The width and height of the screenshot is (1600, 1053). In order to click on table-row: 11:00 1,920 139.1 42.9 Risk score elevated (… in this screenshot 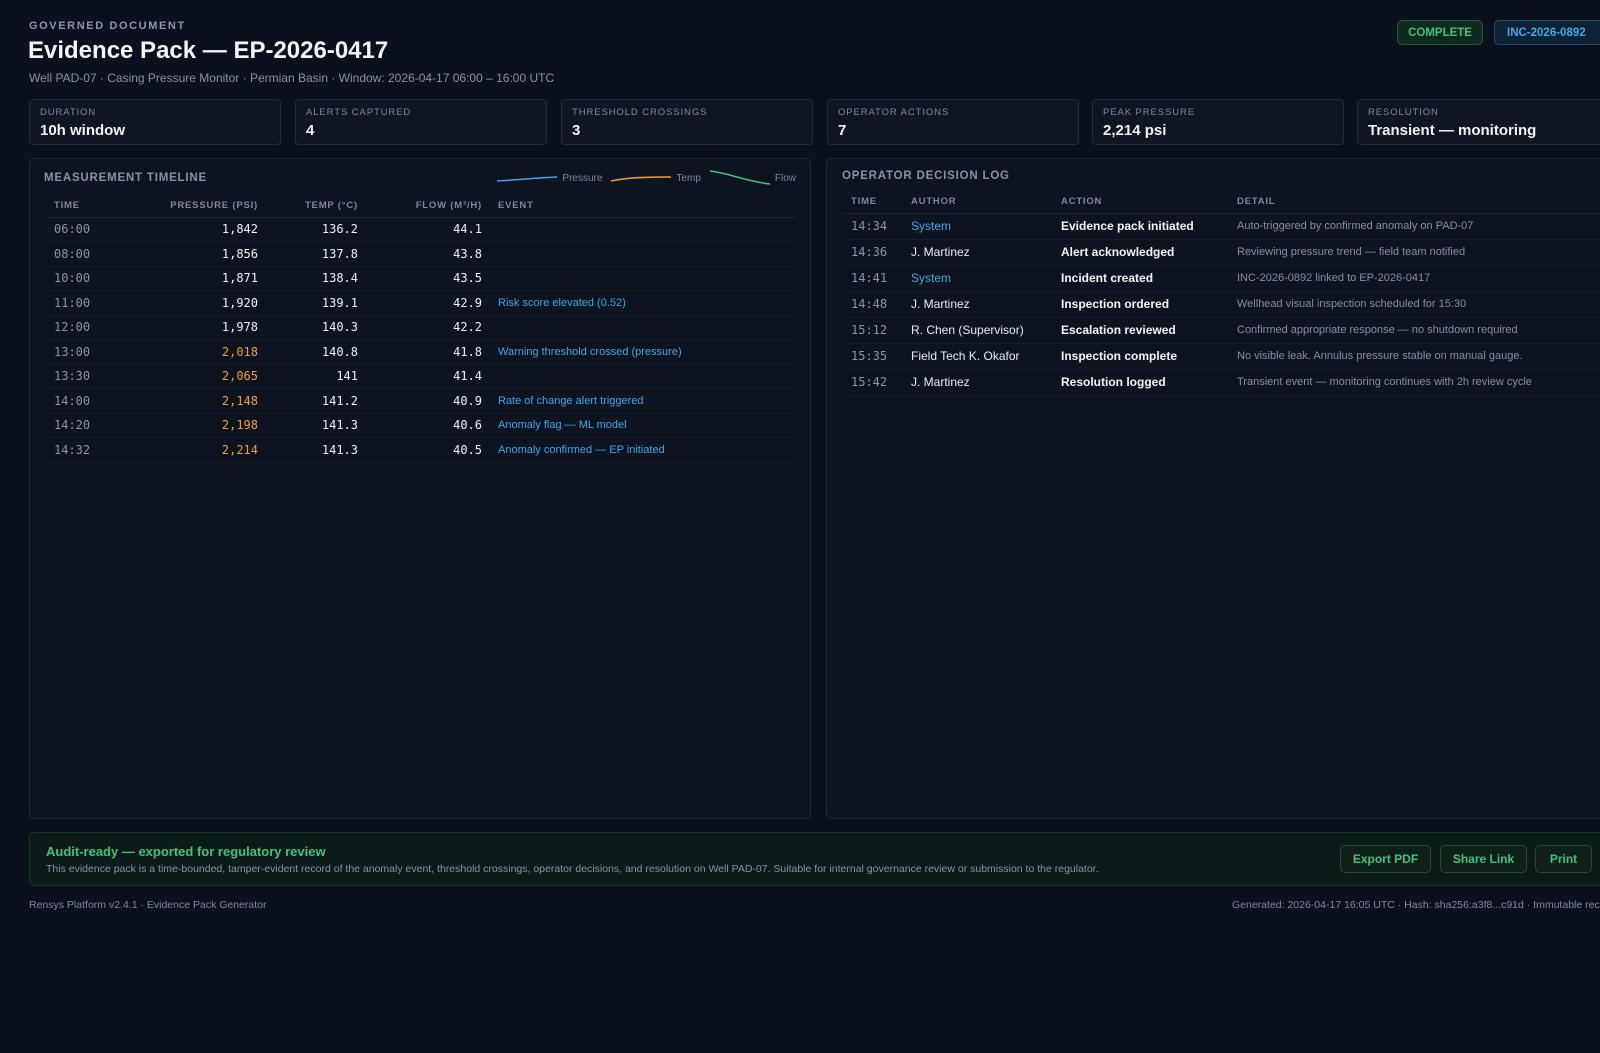, I will do `click(421, 303)`.